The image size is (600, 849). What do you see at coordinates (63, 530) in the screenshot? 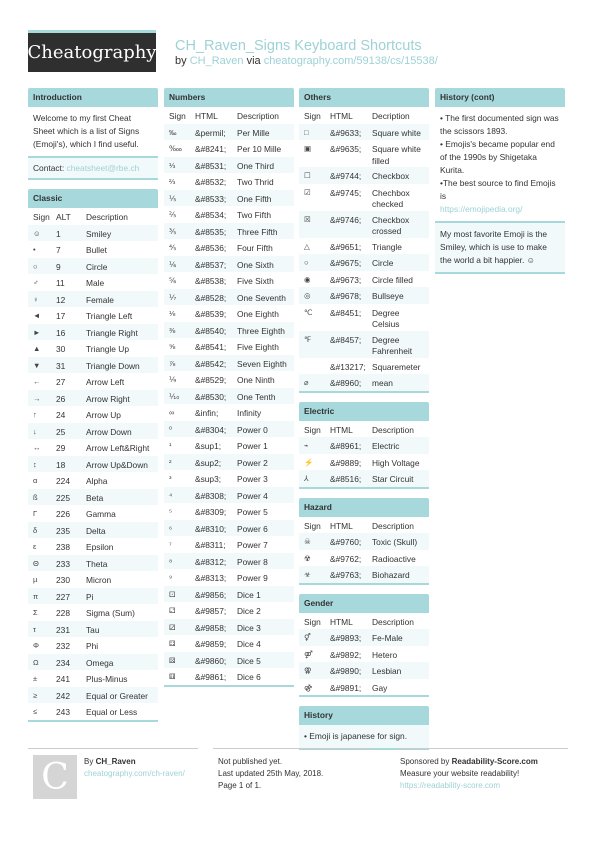
I see `code-cell: 235` at bounding box center [63, 530].